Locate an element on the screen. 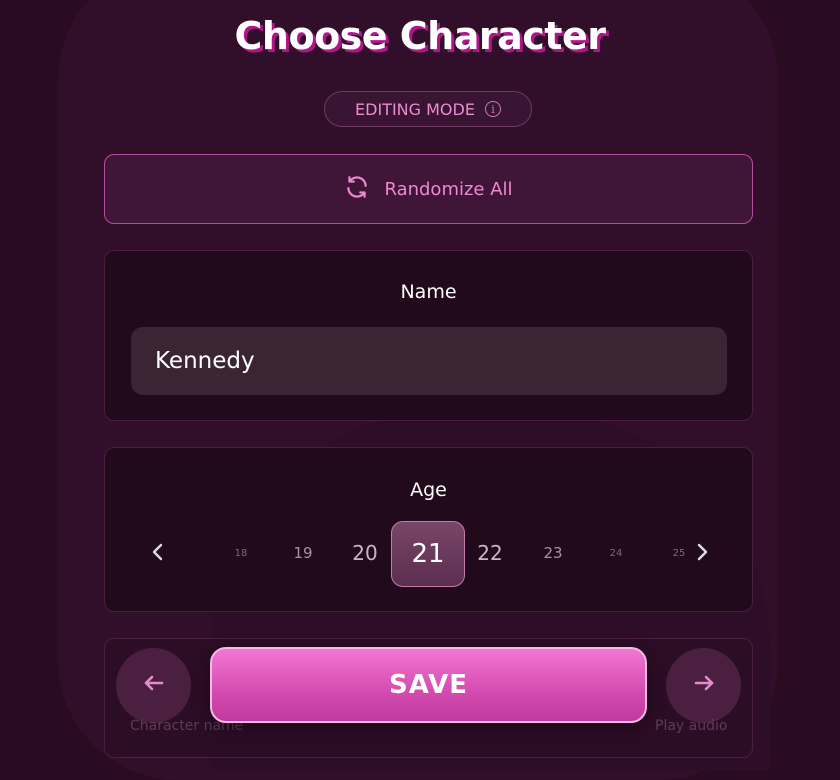 The height and width of the screenshot is (780, 840). age-option: 23 is located at coordinates (553, 553).